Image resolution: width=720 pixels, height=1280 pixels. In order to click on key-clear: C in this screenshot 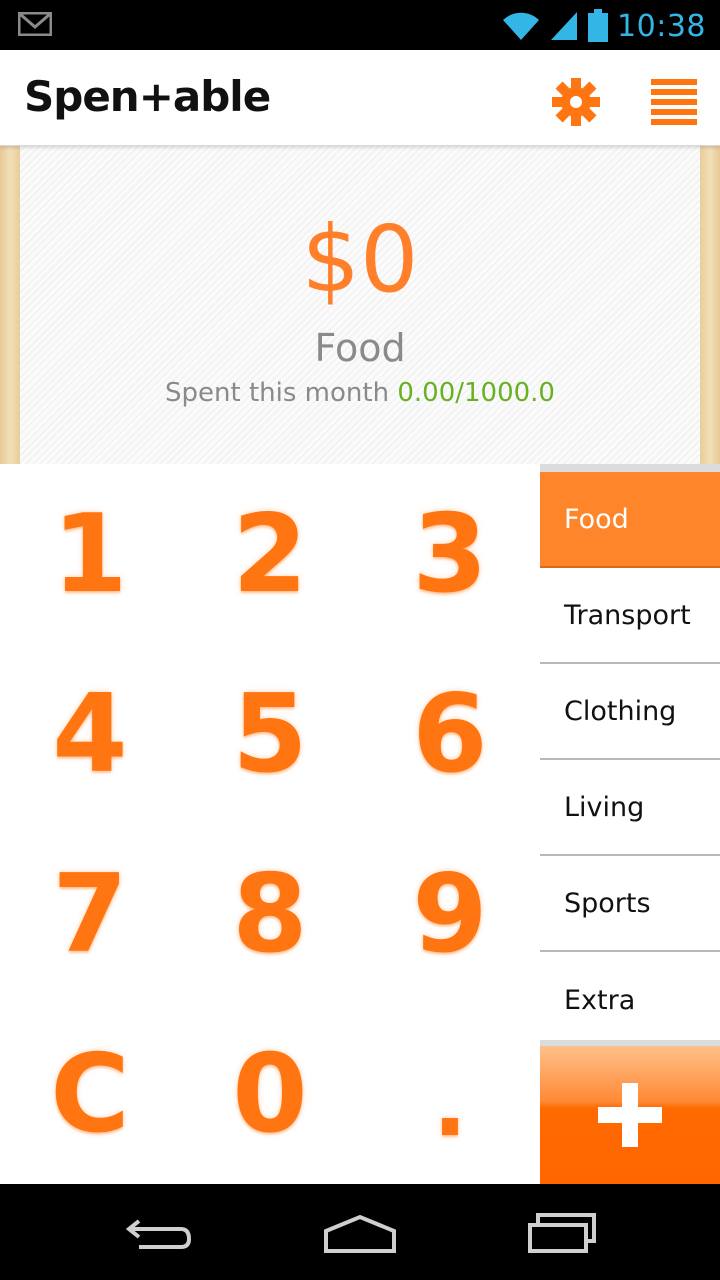, I will do `click(90, 1094)`.